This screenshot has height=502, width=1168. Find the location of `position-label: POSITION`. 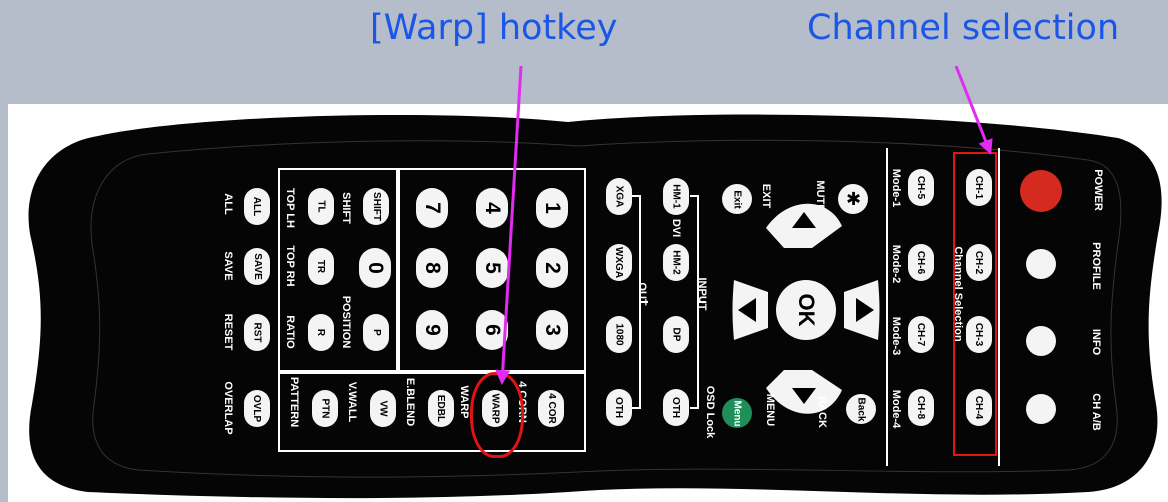

position-label: POSITION is located at coordinates (346, 322).